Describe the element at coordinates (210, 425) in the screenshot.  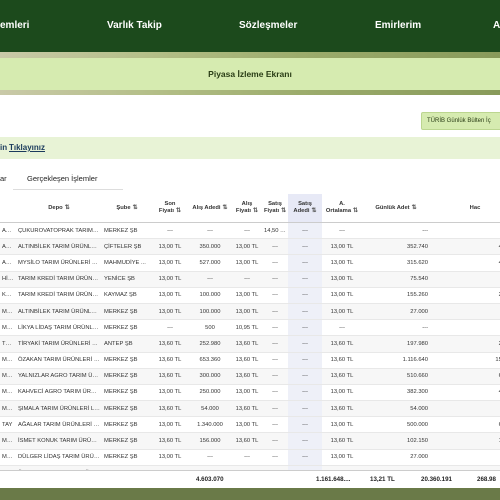
I see `table-cell: 1.340.000` at that location.